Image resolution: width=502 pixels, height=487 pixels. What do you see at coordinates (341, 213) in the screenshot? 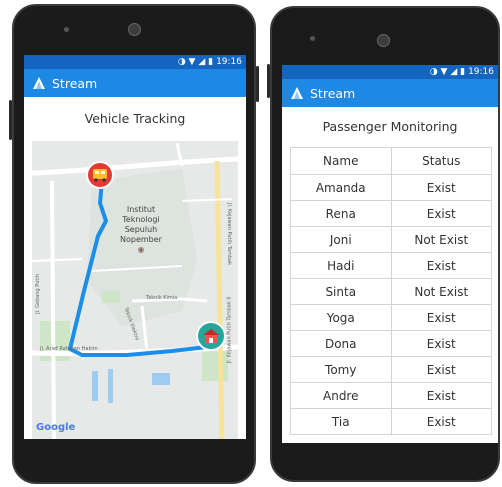
I see `passenger-name: Rena` at bounding box center [341, 213].